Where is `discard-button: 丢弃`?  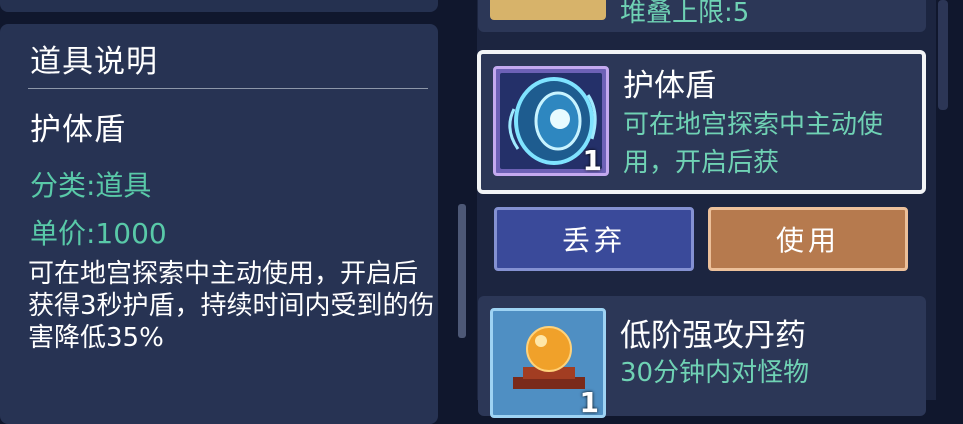 discard-button: 丢弃 is located at coordinates (594, 239).